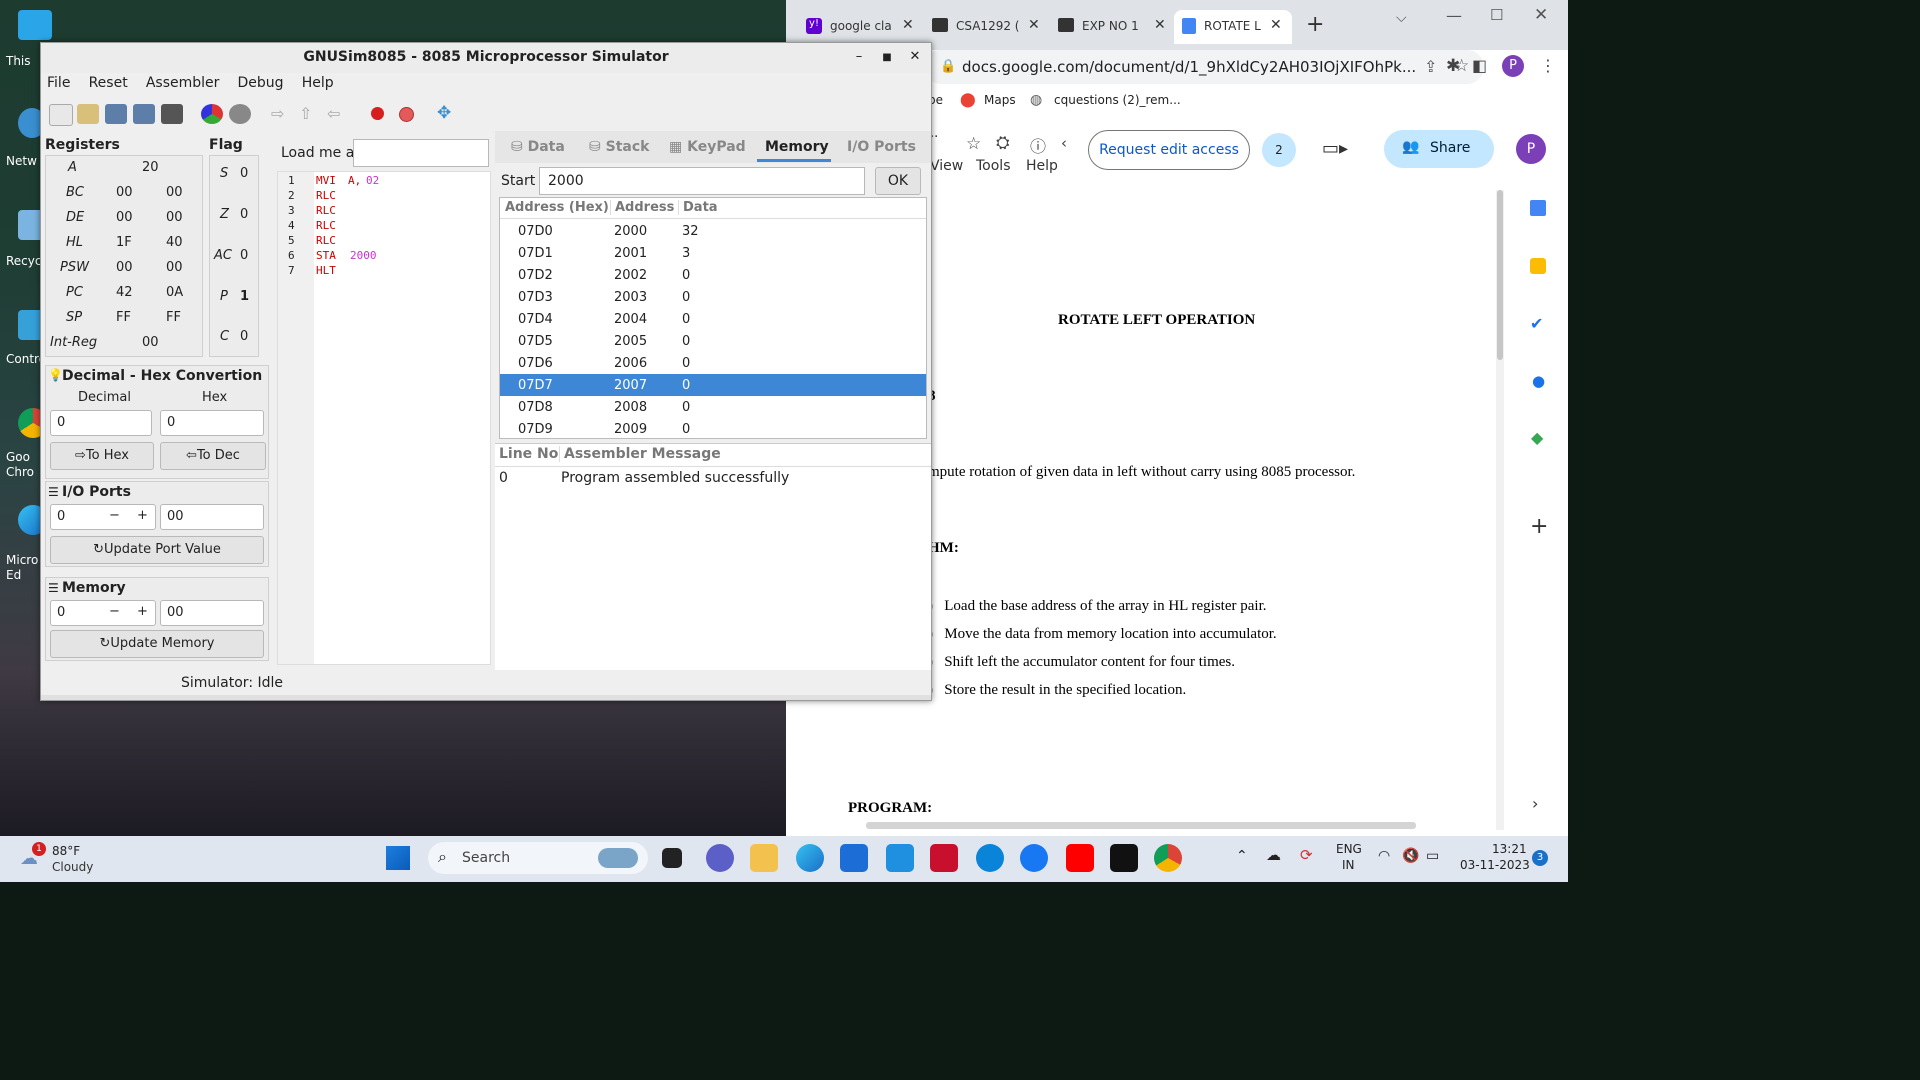 The width and height of the screenshot is (1920, 1080). Describe the element at coordinates (318, 83) in the screenshot. I see `menu-help: Help` at that location.